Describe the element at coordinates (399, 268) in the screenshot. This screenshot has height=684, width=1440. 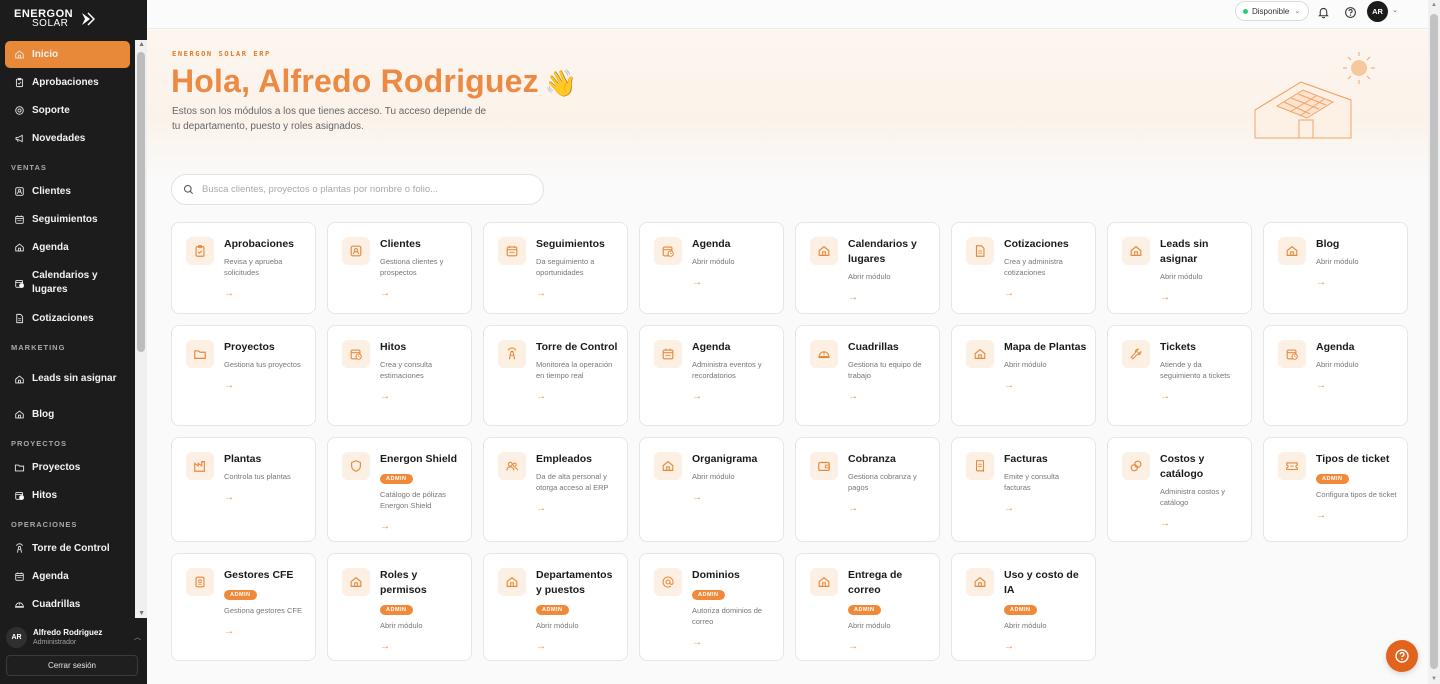
I see `module-card: Clientes Gestiona clientes y prospectos →` at that location.